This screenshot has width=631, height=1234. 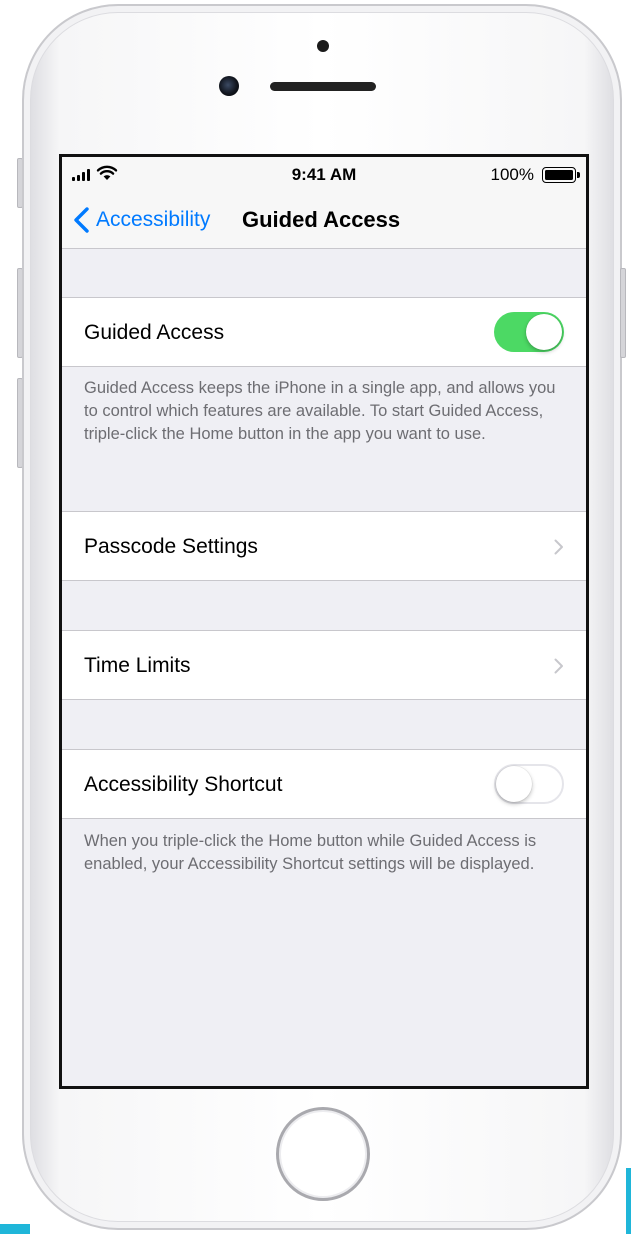 I want to click on back-label: Accessibility, so click(x=153, y=219).